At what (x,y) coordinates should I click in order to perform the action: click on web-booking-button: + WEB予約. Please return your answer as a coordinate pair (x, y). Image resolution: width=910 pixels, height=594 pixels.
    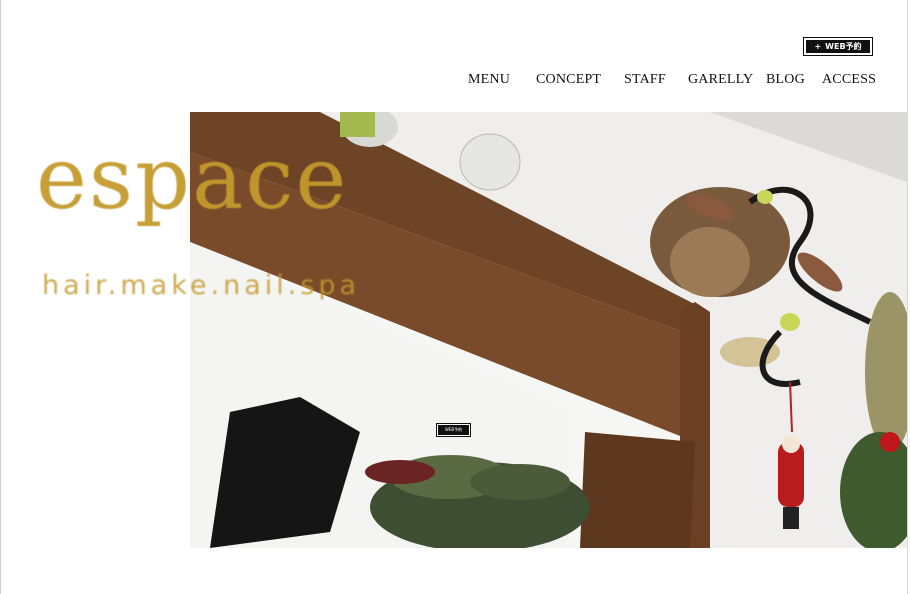
    Looking at the image, I should click on (838, 46).